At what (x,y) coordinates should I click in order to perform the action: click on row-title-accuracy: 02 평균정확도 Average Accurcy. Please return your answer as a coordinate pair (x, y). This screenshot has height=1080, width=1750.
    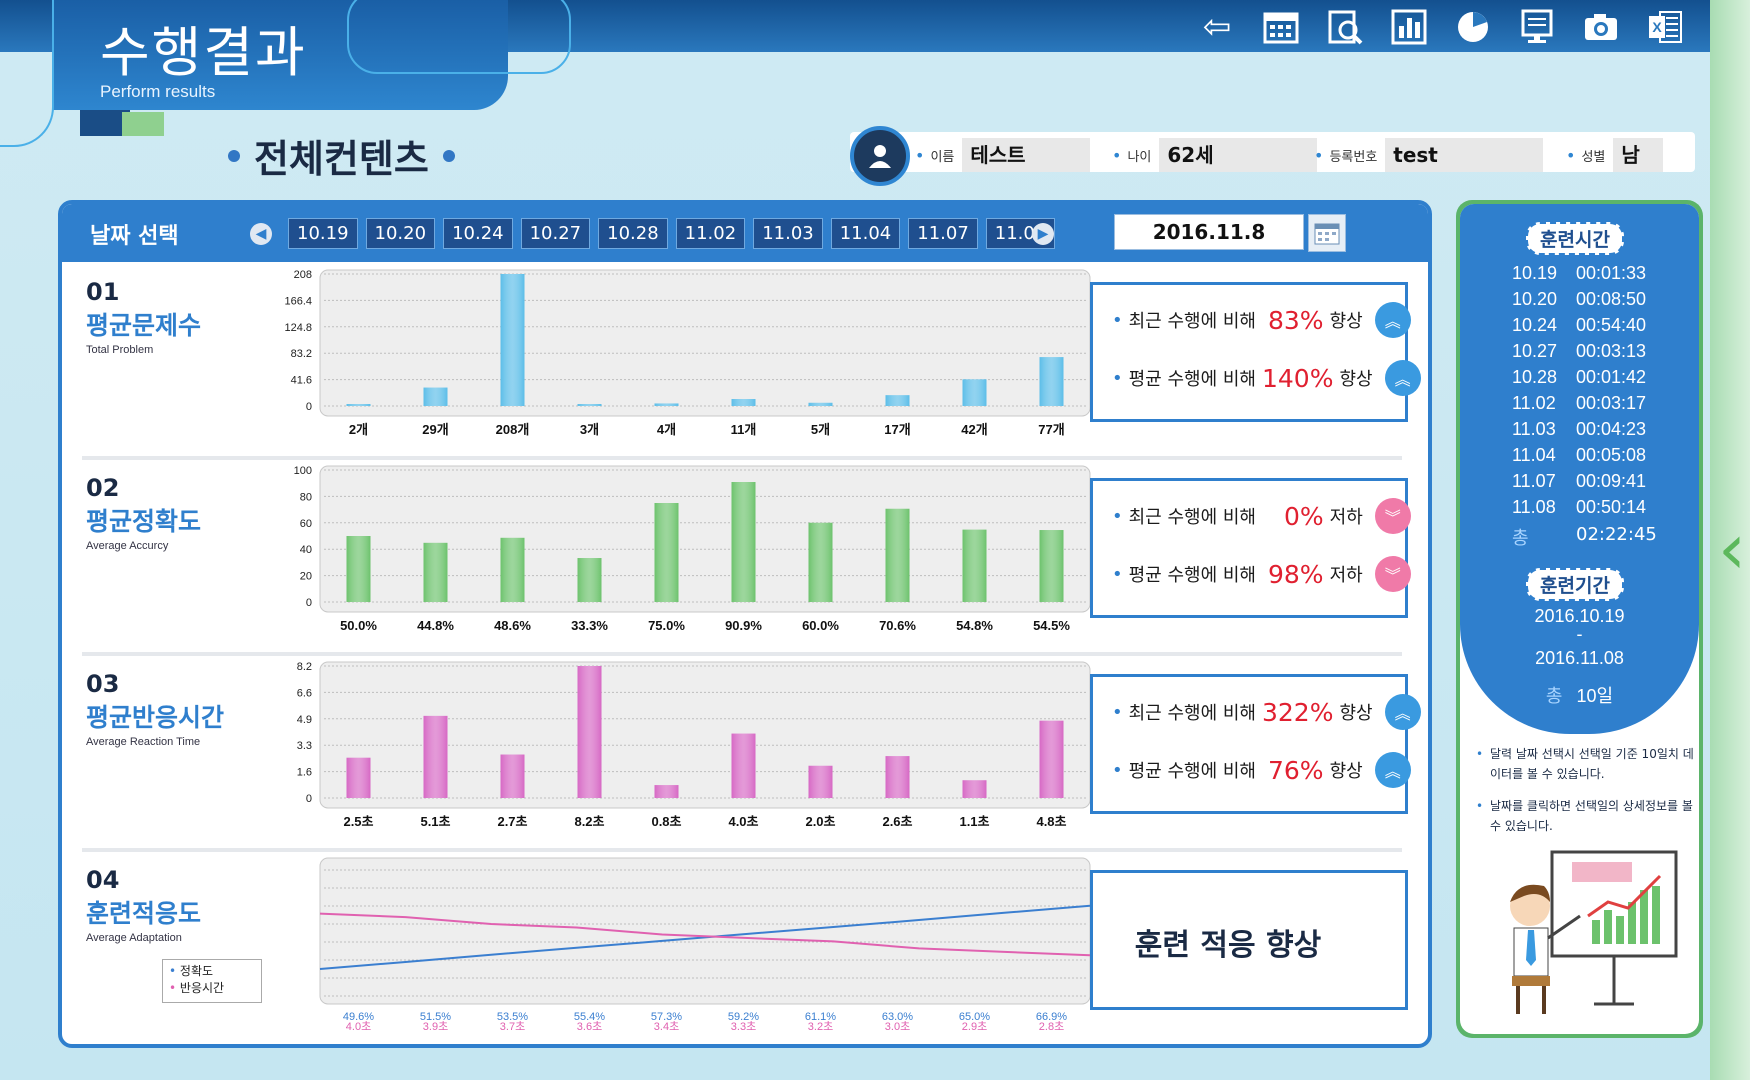
    Looking at the image, I should click on (144, 513).